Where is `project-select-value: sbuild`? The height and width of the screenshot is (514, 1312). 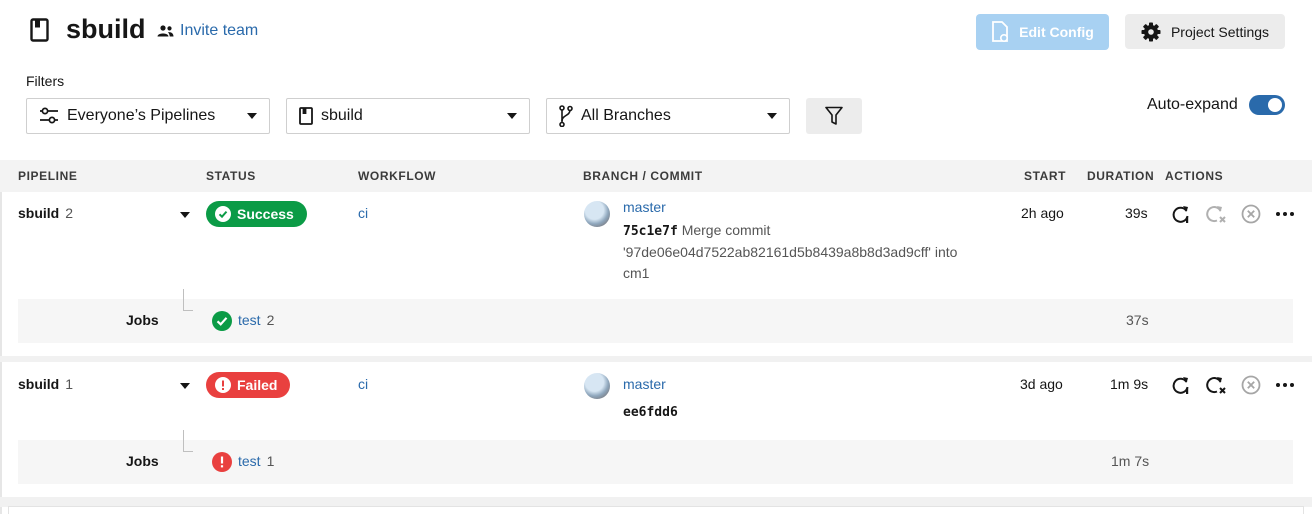
project-select-value: sbuild is located at coordinates (342, 115).